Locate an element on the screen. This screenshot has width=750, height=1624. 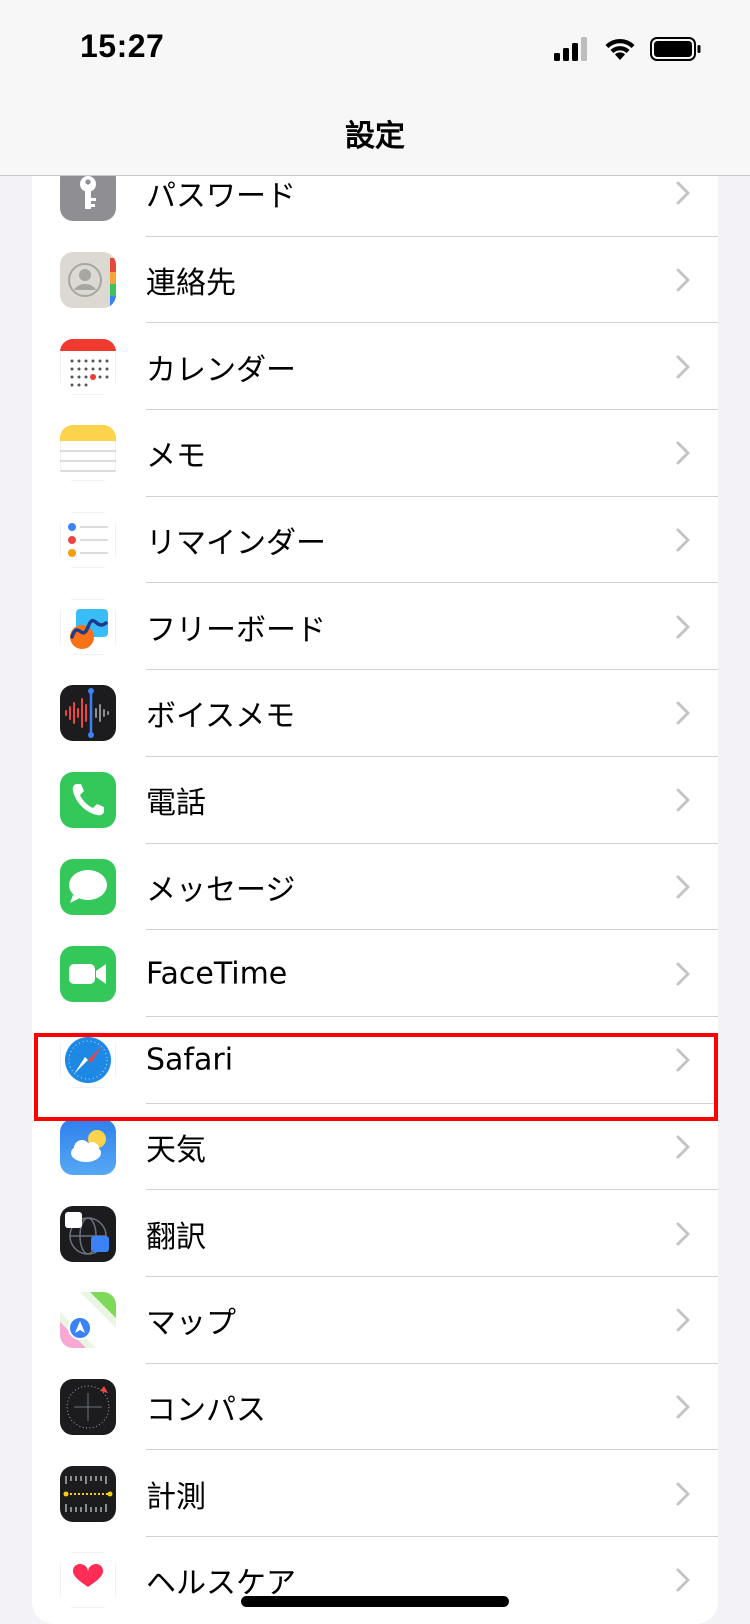
settings-row-measure: 計測 is located at coordinates (375, 1493).